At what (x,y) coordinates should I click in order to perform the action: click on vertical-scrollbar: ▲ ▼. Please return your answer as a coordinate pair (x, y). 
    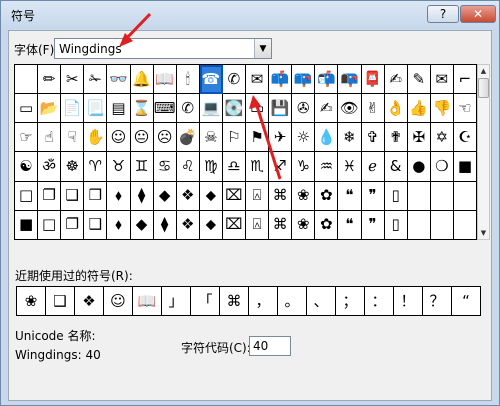
    Looking at the image, I should click on (483, 152).